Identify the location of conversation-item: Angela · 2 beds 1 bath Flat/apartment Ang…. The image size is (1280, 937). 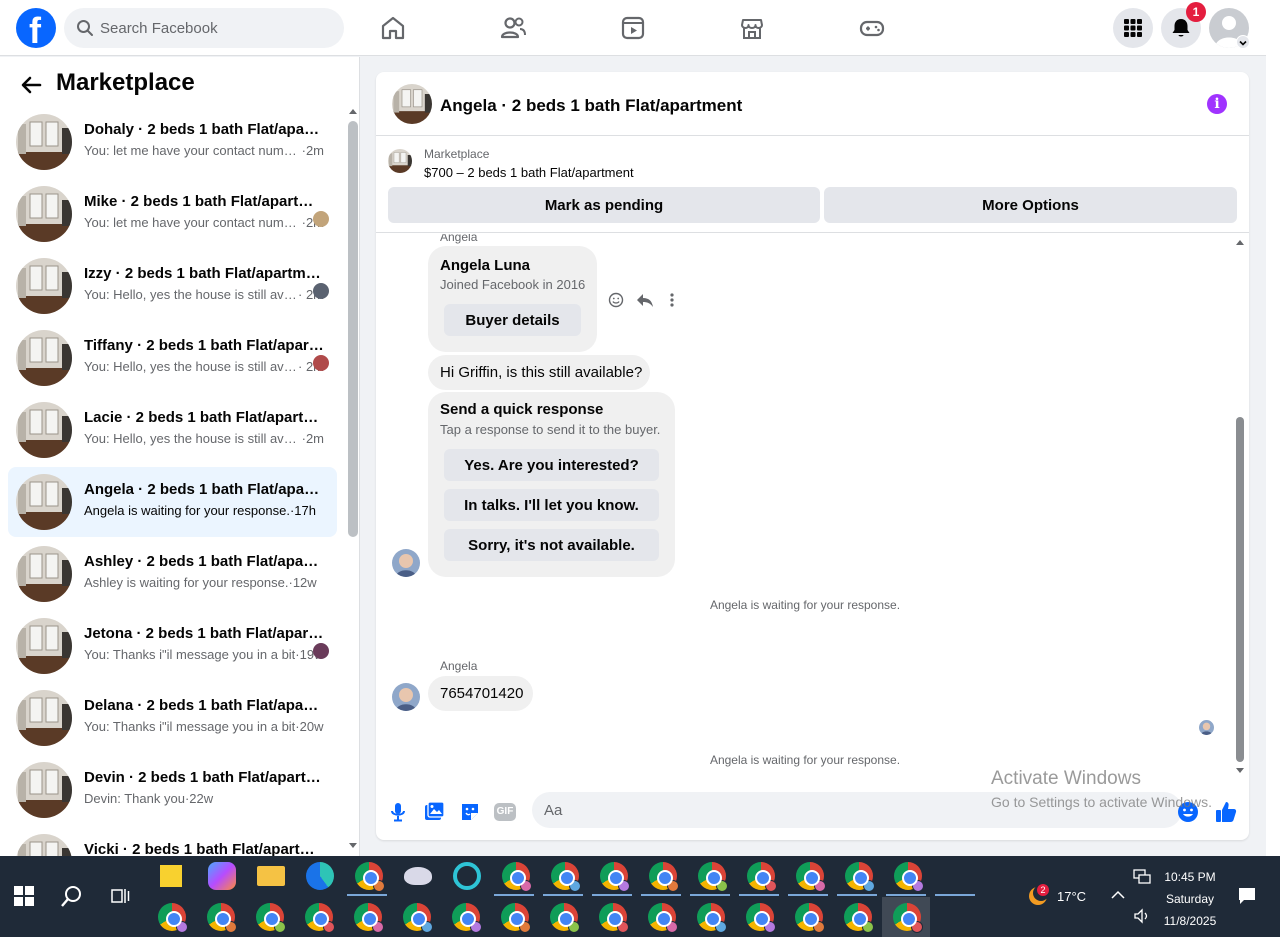
(172, 502).